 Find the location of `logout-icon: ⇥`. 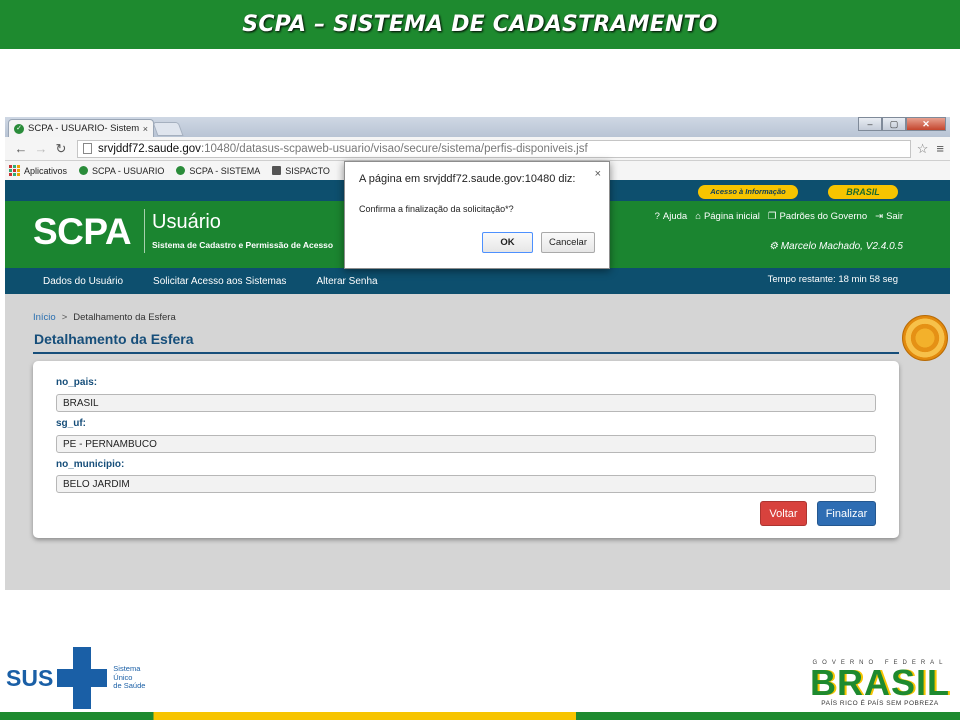

logout-icon: ⇥ is located at coordinates (879, 216).